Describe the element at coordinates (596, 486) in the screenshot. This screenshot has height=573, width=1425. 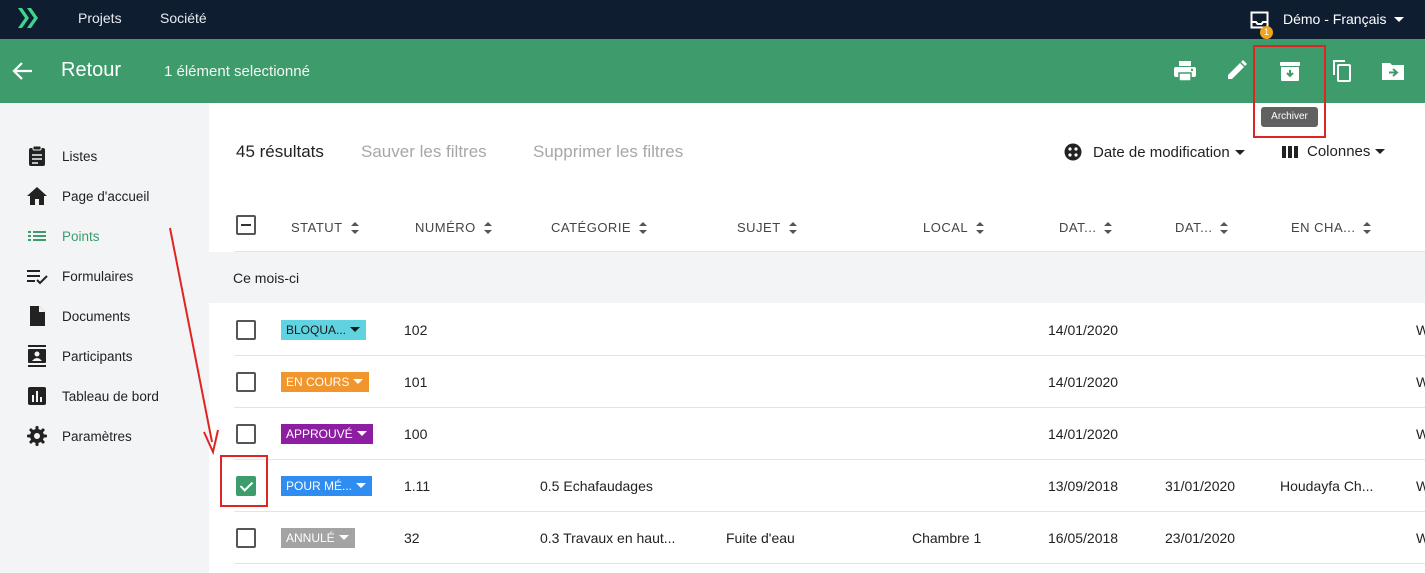
I see `cell-categorie: 0.5 Echafaudages` at that location.